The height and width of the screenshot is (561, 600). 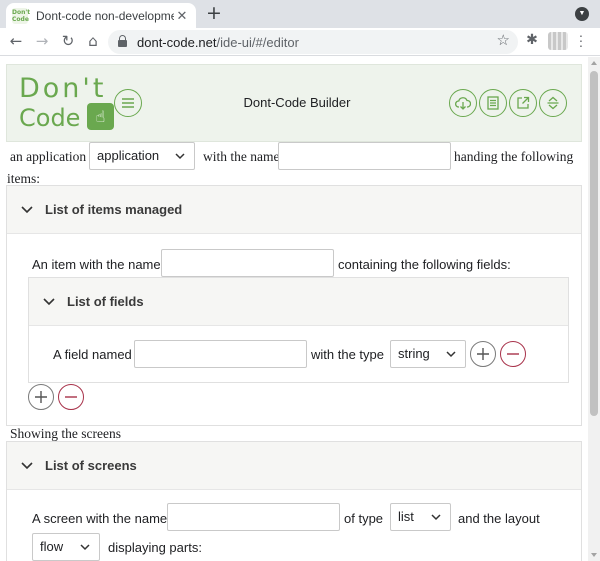 I want to click on field-type-select: string, so click(x=428, y=354).